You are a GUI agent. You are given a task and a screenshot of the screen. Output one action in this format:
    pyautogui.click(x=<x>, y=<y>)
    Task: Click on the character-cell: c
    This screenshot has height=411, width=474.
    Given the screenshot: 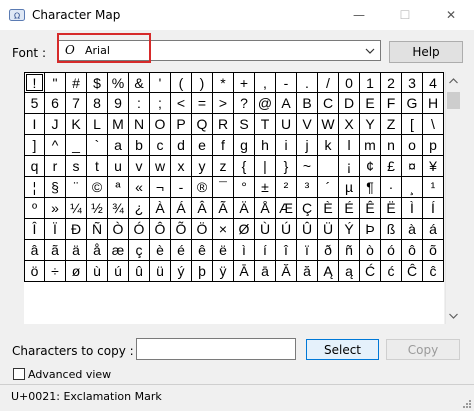 What is the action you would take?
    pyautogui.click(x=160, y=145)
    